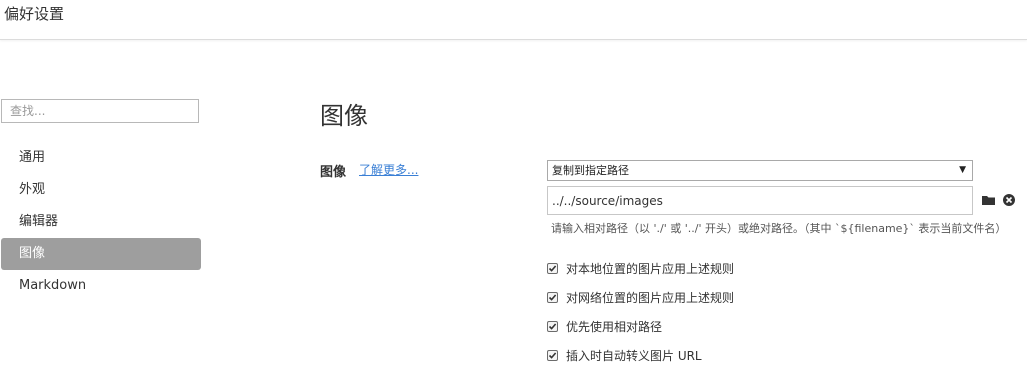  What do you see at coordinates (101, 286) in the screenshot?
I see `sidebar-item-markdown: Markdown` at bounding box center [101, 286].